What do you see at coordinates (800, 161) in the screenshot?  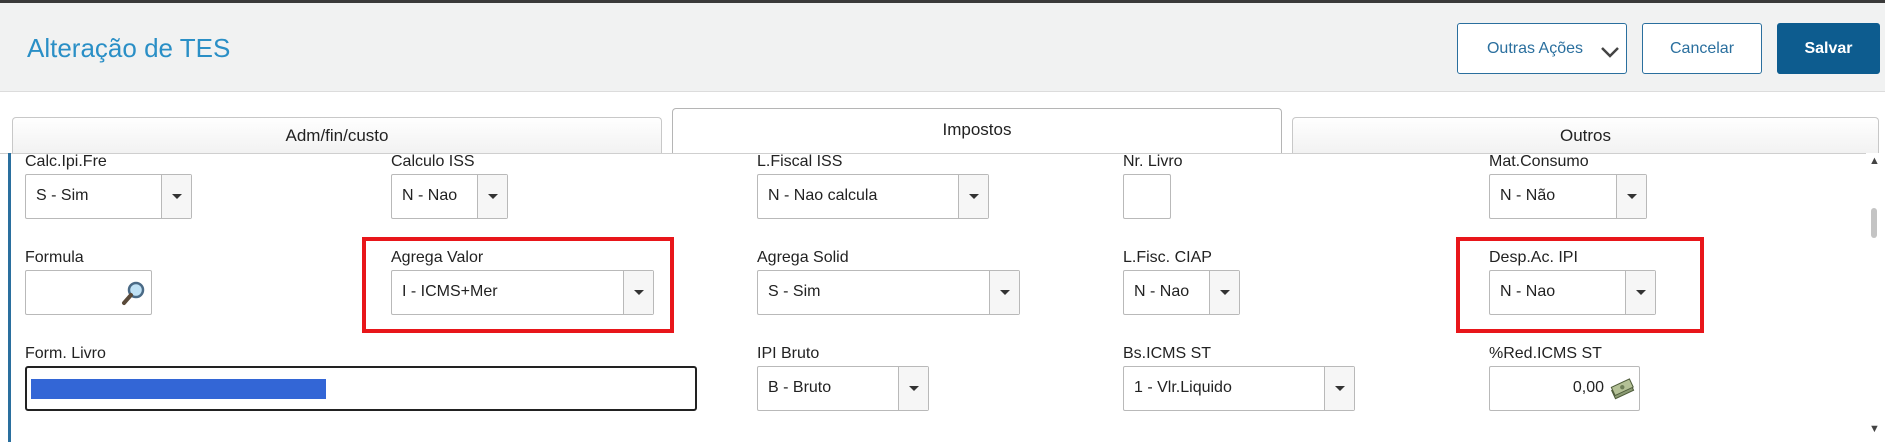 I see `lfiscal-iss-label: L.Fiscal ISS` at bounding box center [800, 161].